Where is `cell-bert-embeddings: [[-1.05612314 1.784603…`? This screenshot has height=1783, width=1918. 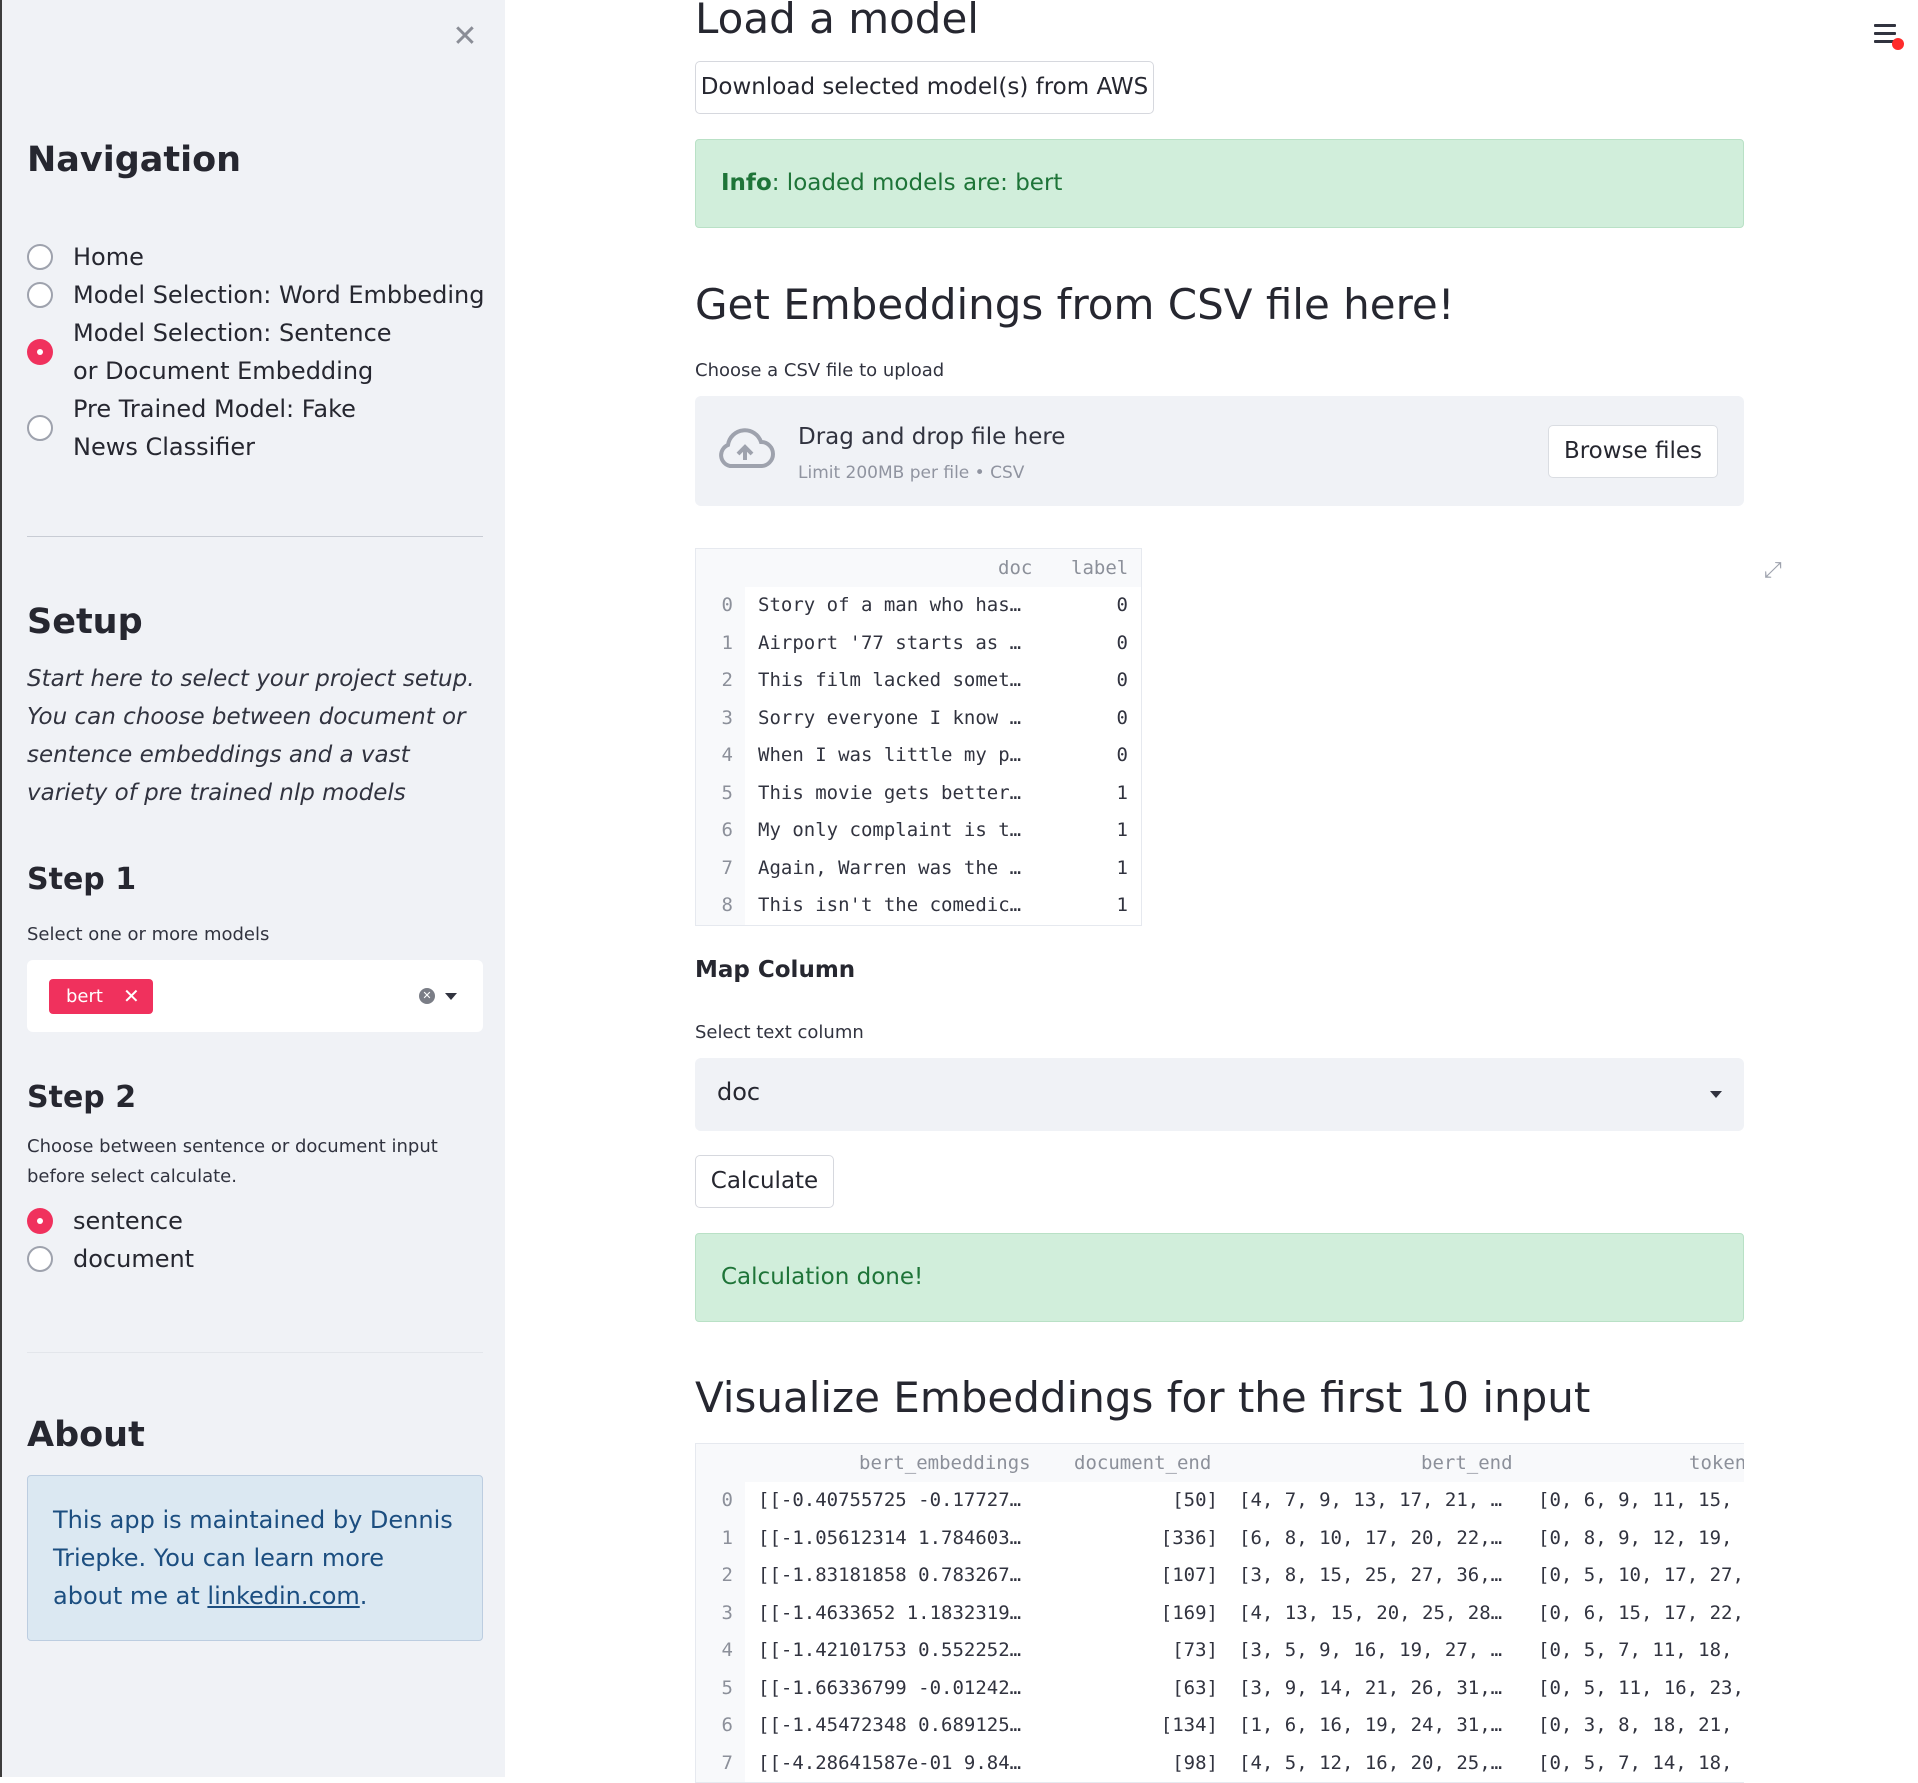 cell-bert-embeddings: [[-1.05612314 1.784603… is located at coordinates (889, 1538).